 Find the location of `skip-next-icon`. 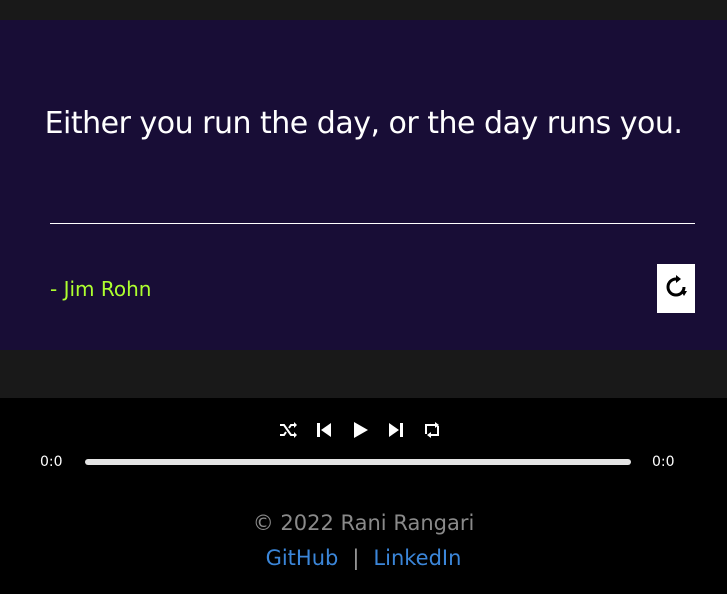

skip-next-icon is located at coordinates (396, 432).